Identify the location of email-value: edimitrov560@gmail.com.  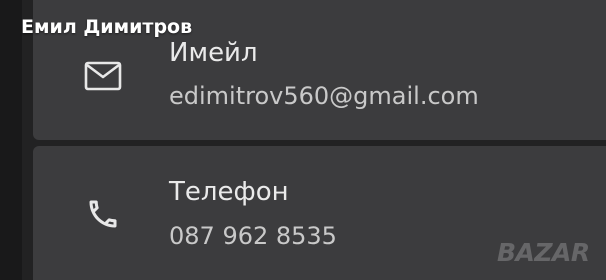
(324, 96).